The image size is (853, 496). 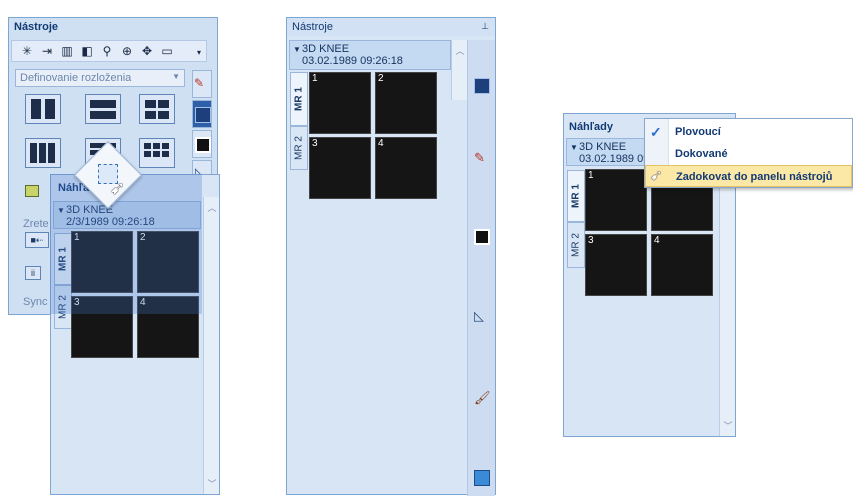 I want to click on tools-toolbar: ✳ ⇥ ▥ ◧ ⚲ ⊕ ✥ ▭ ▾, so click(x=109, y=51).